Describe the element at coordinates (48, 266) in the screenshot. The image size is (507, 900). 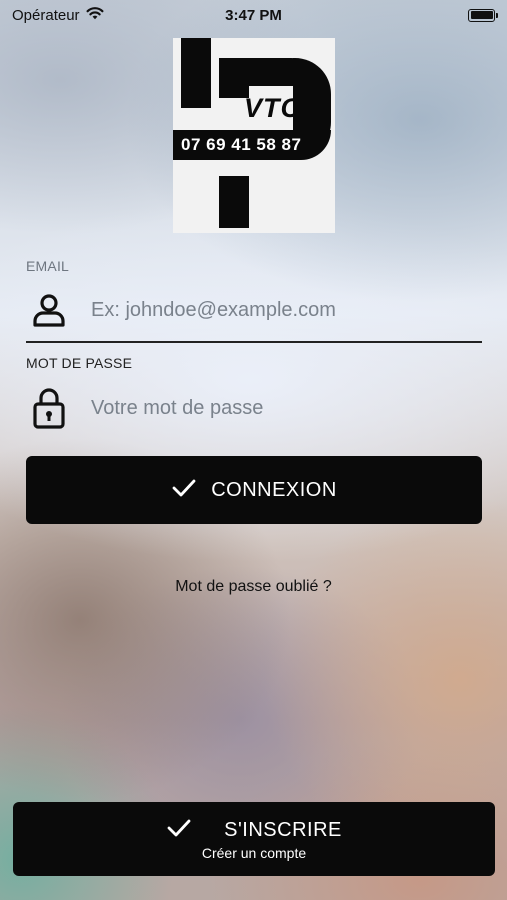
I see `email-label: EMAIL` at that location.